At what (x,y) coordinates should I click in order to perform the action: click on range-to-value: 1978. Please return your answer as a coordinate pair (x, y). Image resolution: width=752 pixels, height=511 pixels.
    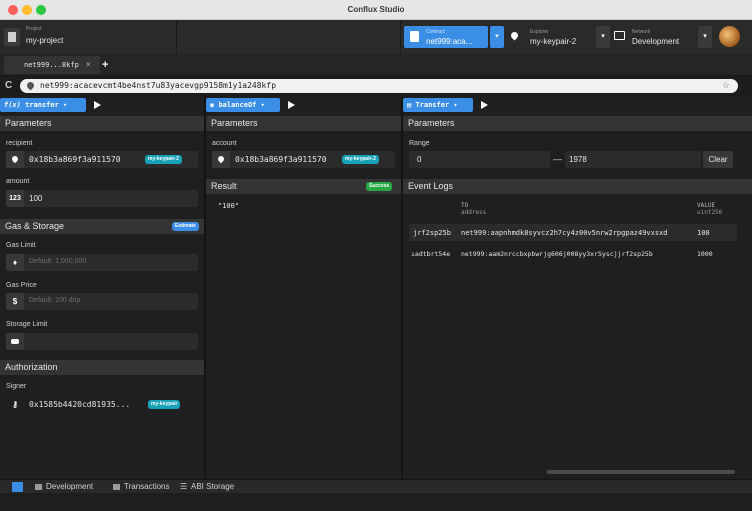
    Looking at the image, I should click on (578, 159).